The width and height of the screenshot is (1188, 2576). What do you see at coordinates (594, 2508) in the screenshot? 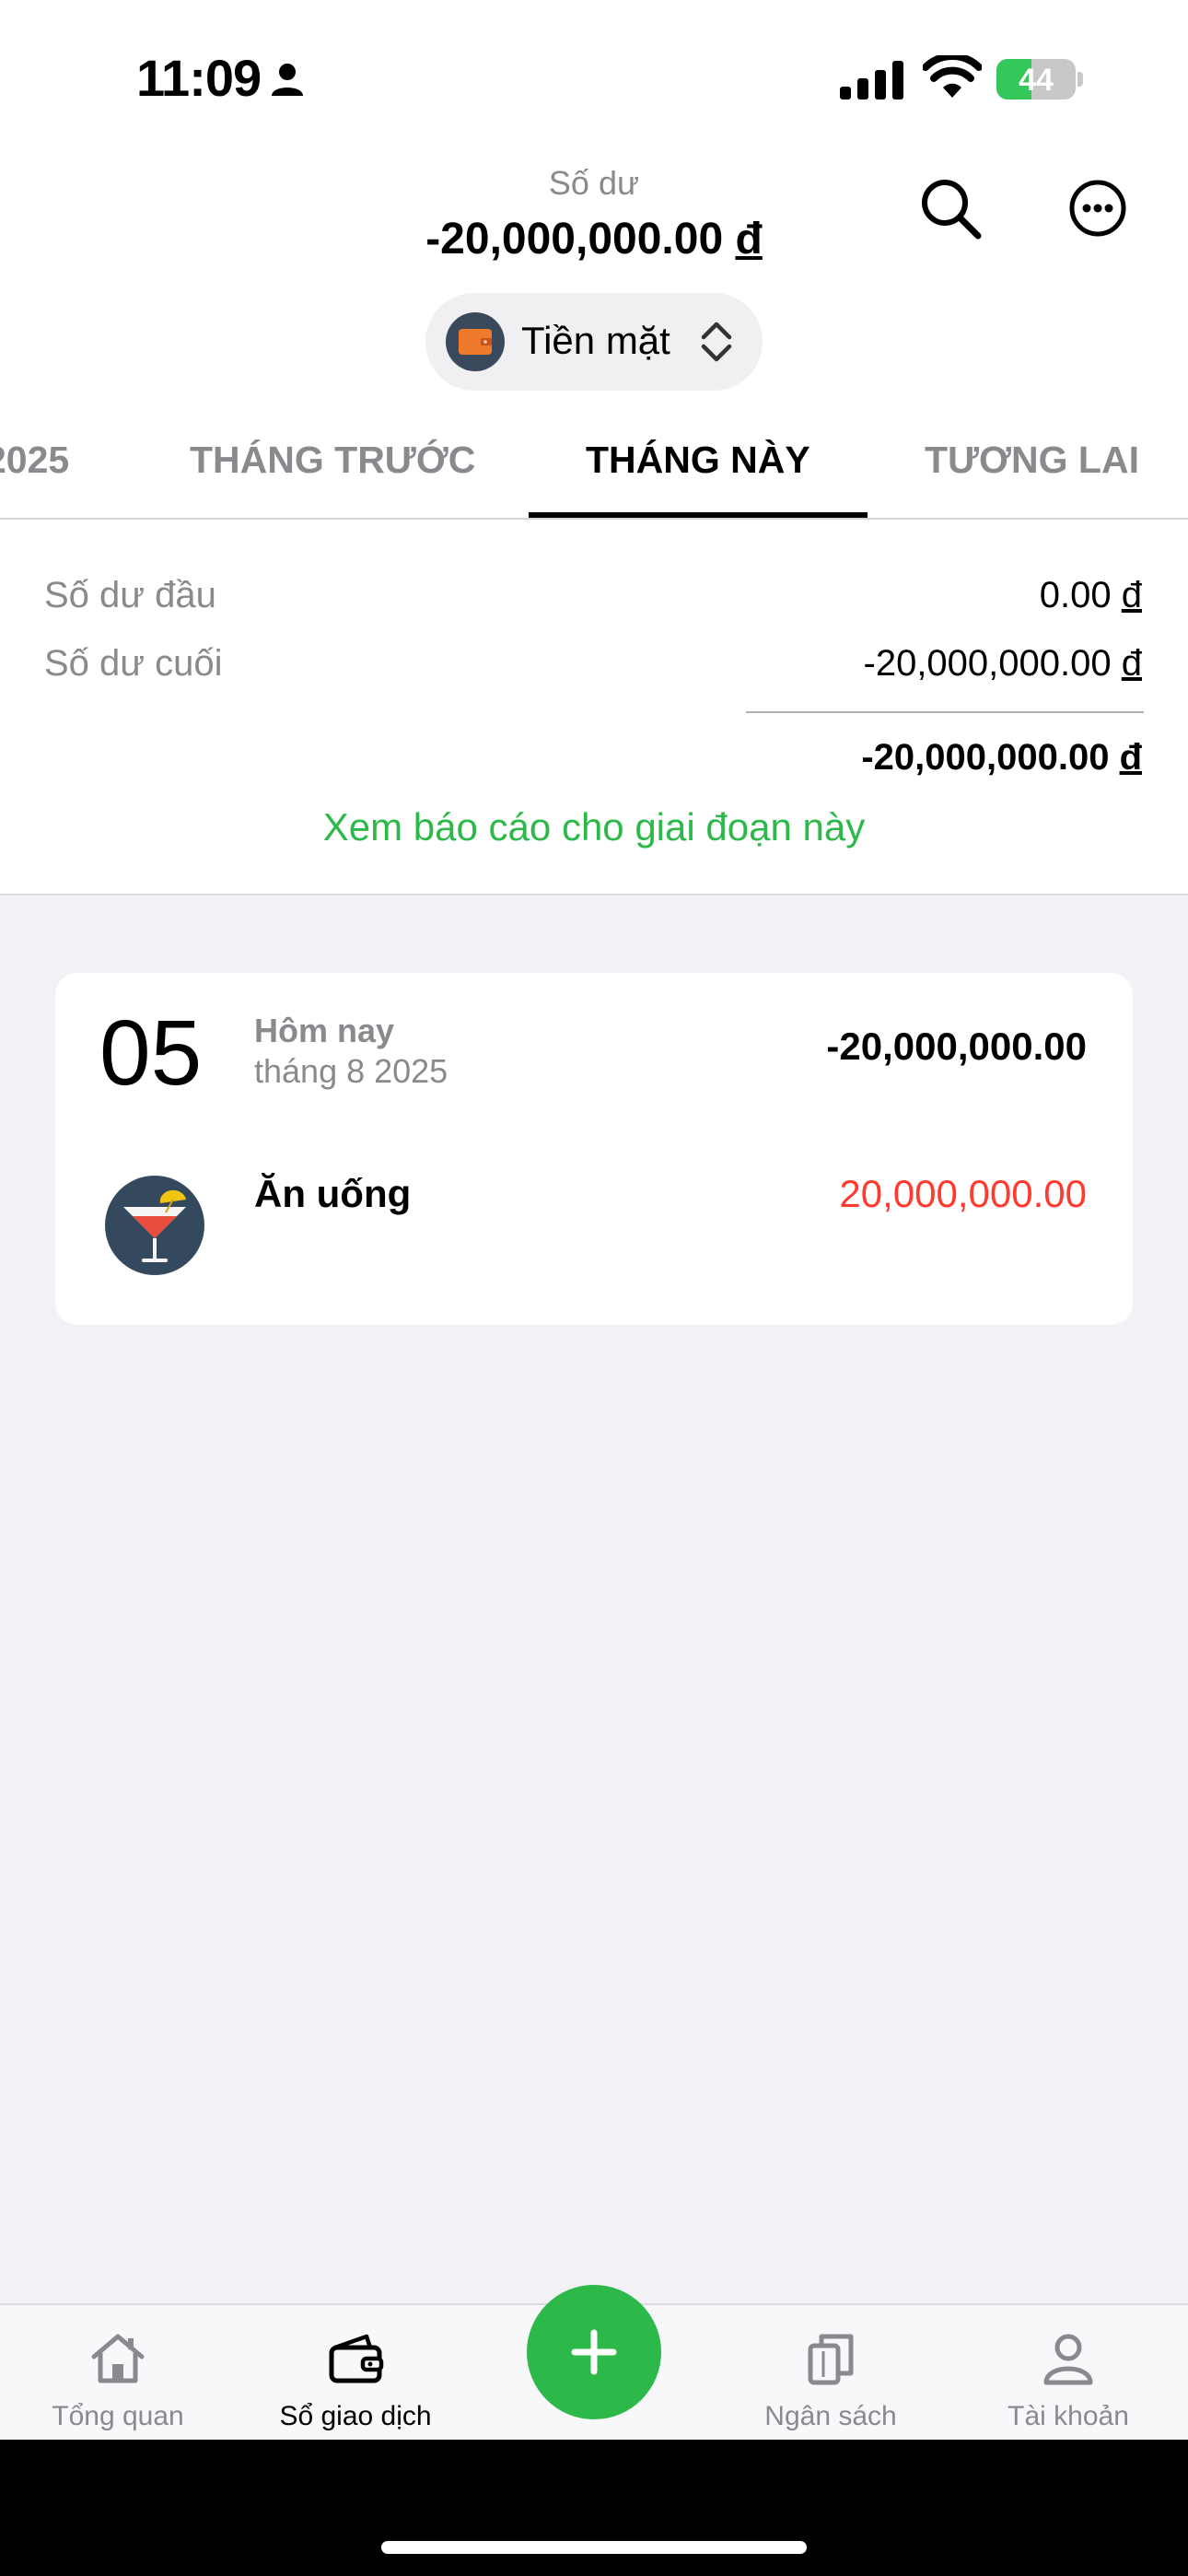
I see `home-indicator-area` at bounding box center [594, 2508].